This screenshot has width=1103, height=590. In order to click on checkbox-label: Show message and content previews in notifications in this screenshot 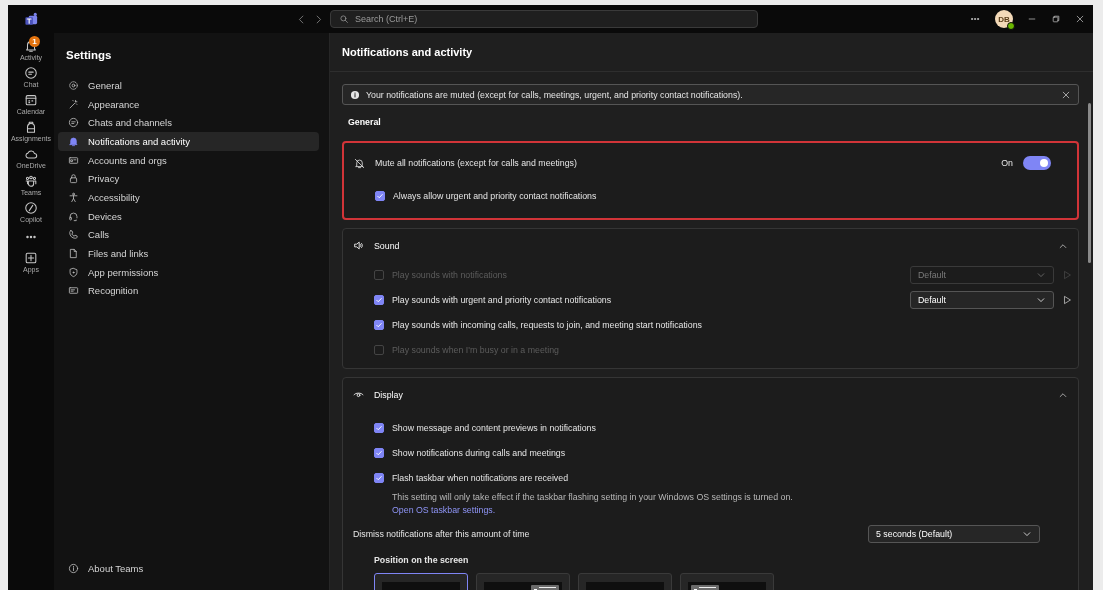, I will do `click(494, 428)`.